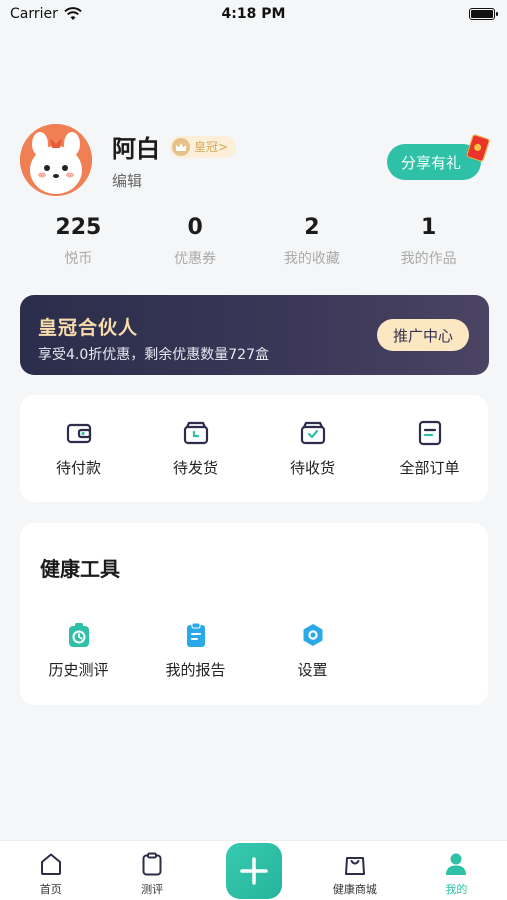 This screenshot has height=900, width=507. I want to click on box-check-icon, so click(312, 433).